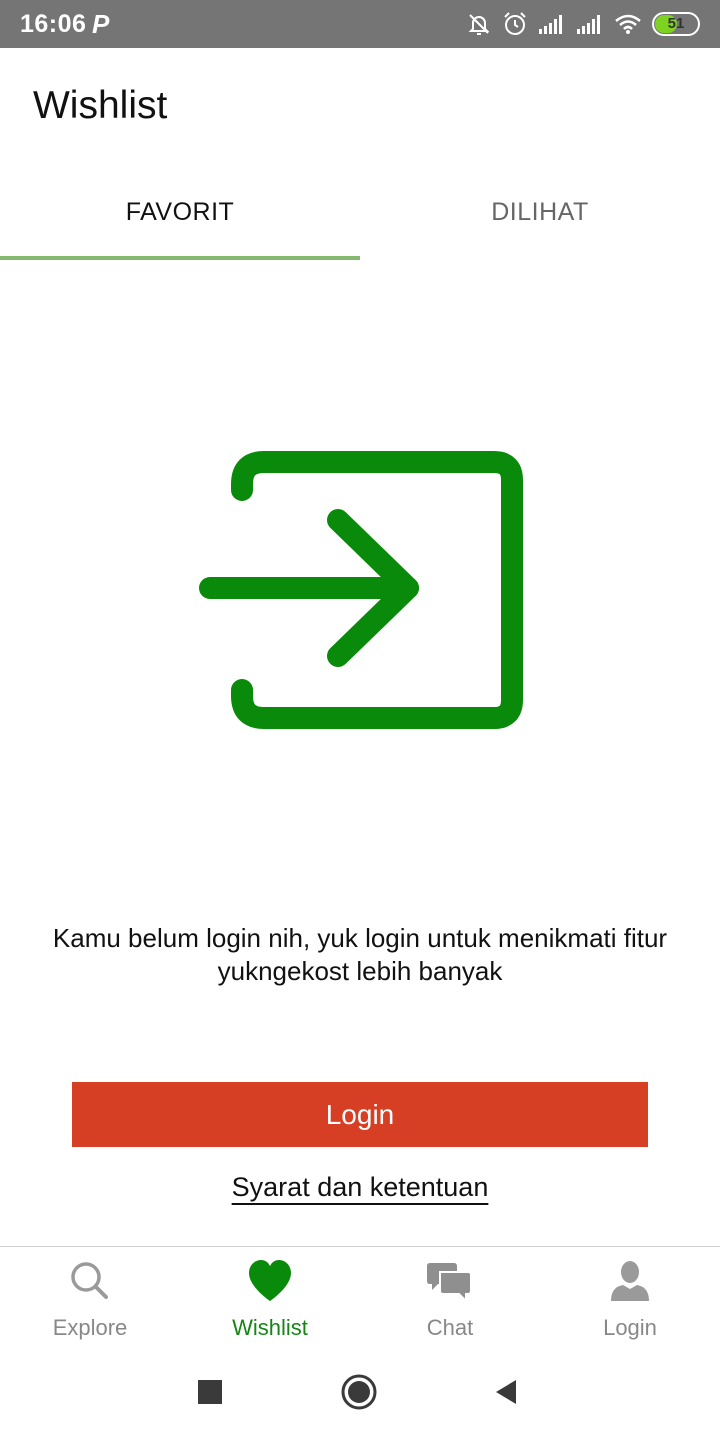 This screenshot has height=1440, width=720. What do you see at coordinates (180, 214) in the screenshot?
I see `tab-favorit: FAVORIT` at bounding box center [180, 214].